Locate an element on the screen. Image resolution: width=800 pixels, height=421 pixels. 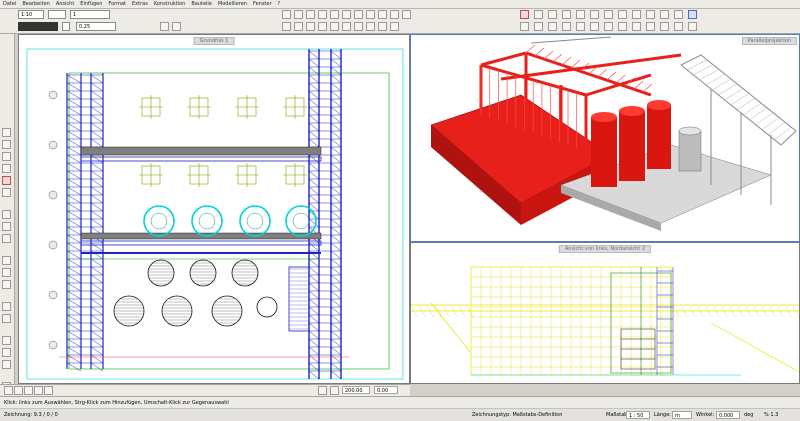
render-icon is located at coordinates (678, 26).